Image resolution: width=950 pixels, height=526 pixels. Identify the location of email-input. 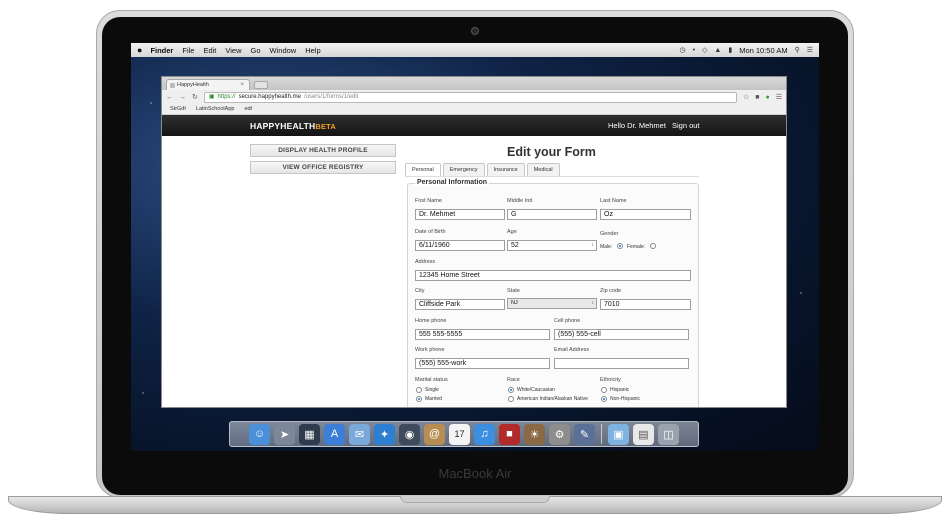
(621, 363).